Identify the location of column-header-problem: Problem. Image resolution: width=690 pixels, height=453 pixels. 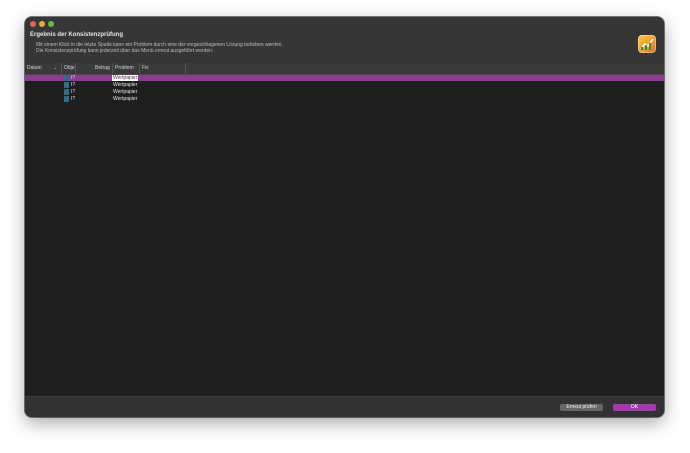
(126, 68).